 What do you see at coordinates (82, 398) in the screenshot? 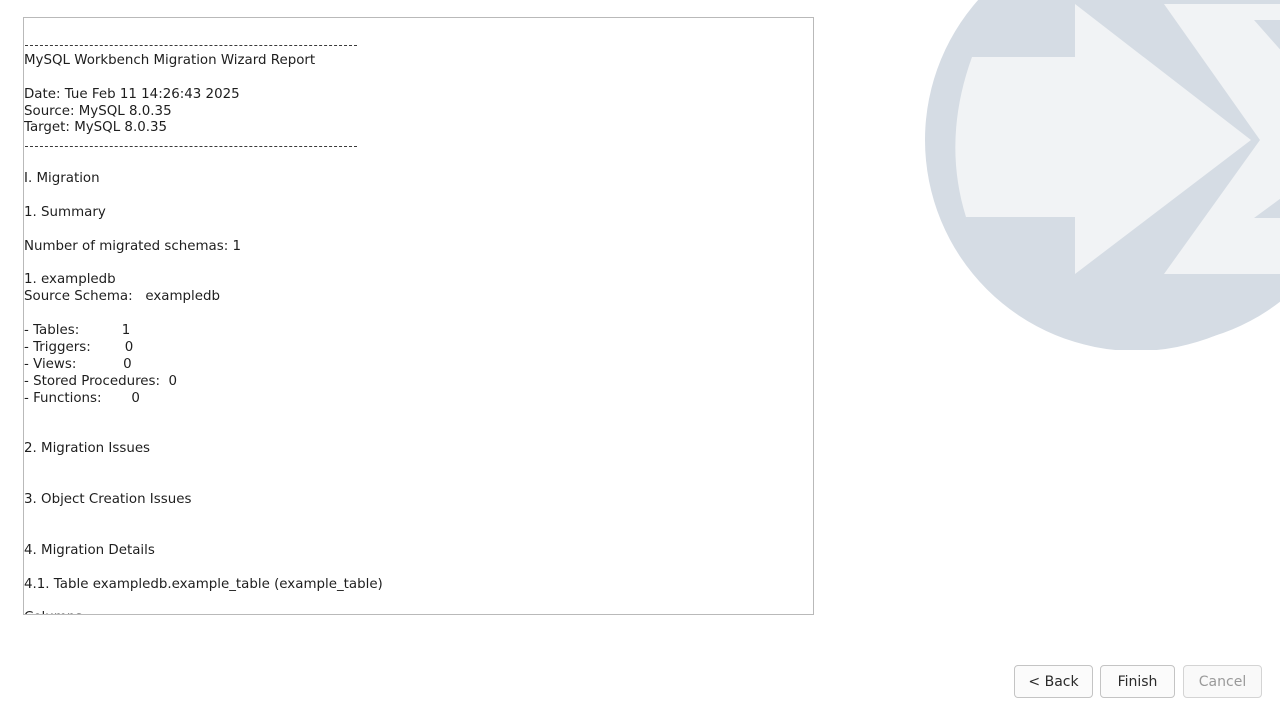
I see `report-line: - Functions: 0` at bounding box center [82, 398].